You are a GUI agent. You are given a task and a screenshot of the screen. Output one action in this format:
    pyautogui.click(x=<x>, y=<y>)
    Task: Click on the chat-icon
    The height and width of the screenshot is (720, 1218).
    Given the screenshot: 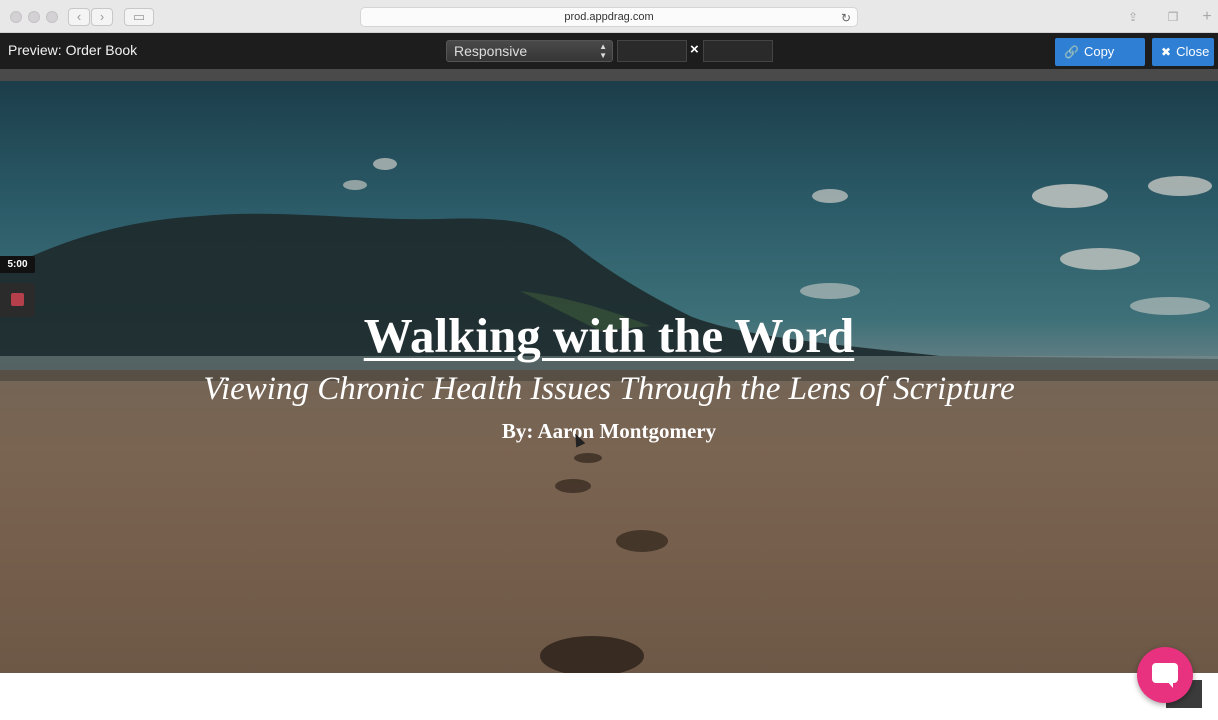 What is the action you would take?
    pyautogui.click(x=1165, y=673)
    